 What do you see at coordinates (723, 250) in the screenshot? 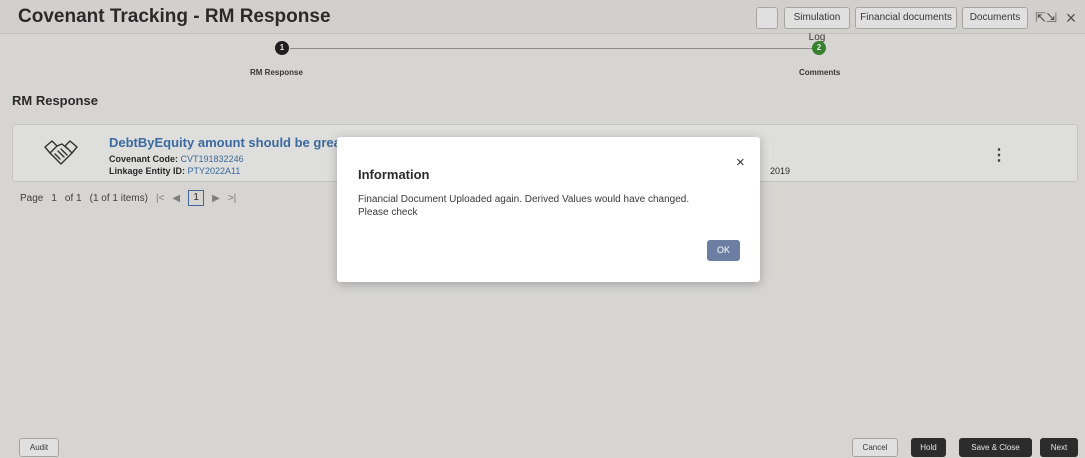
I see `ok-button: OK` at bounding box center [723, 250].